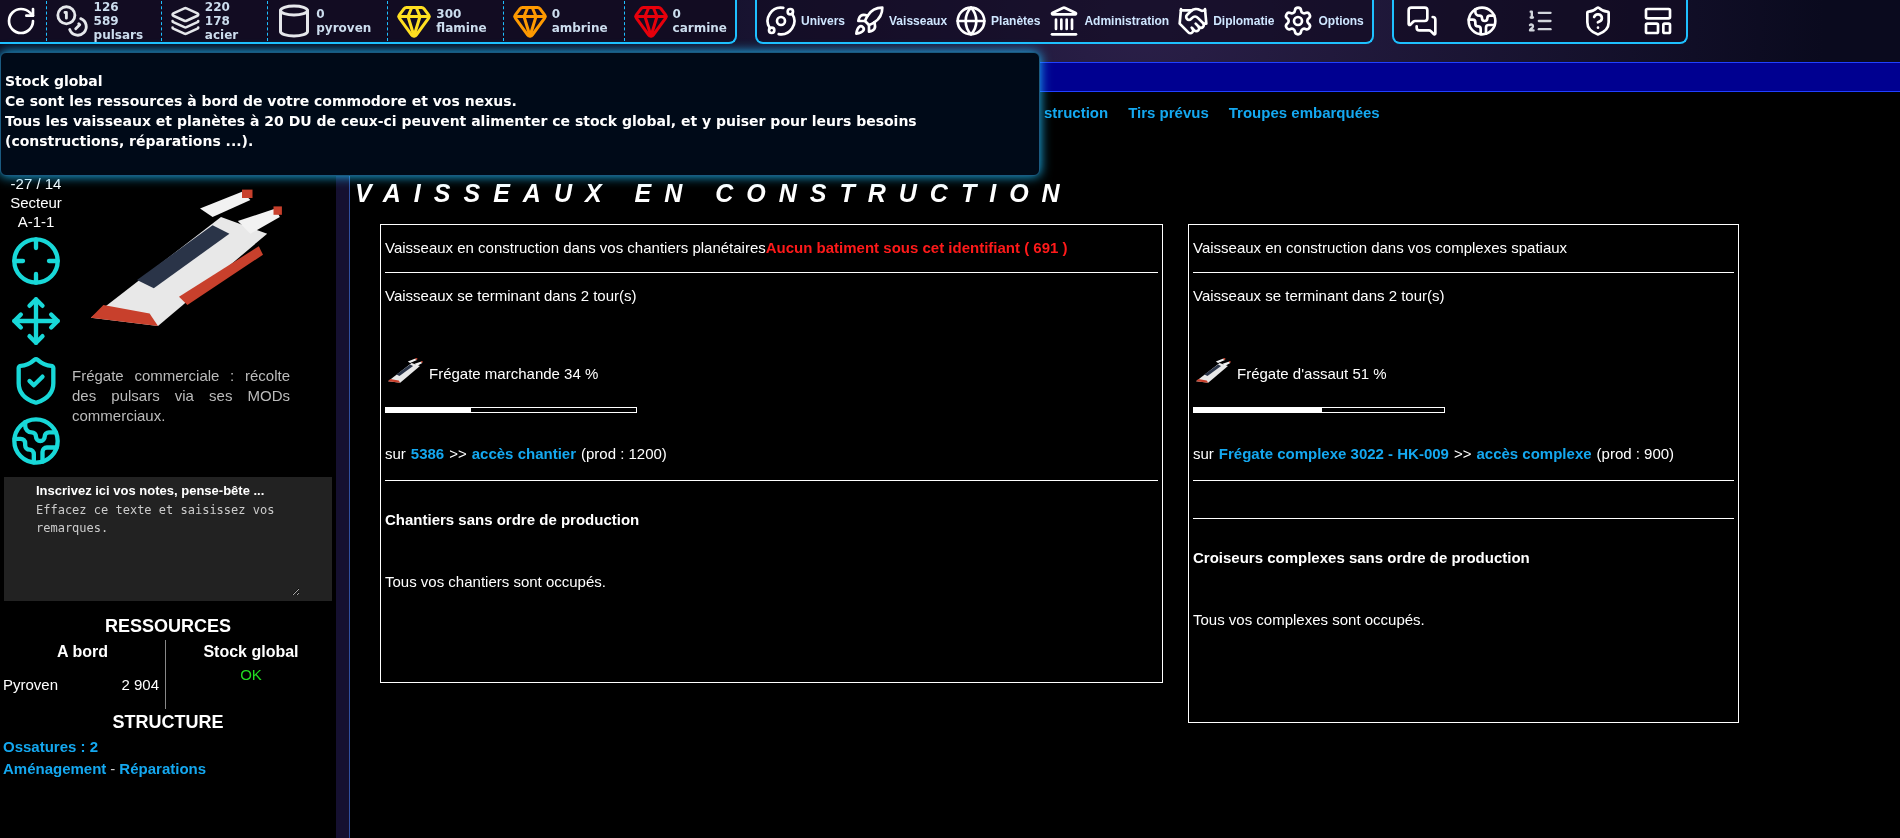  I want to click on section-title: STRUCTURE, so click(168, 722).